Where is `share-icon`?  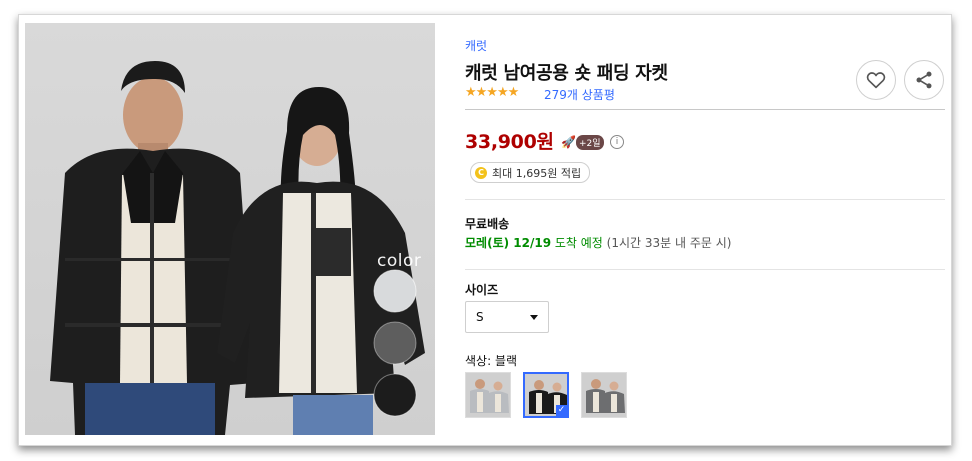 share-icon is located at coordinates (924, 80).